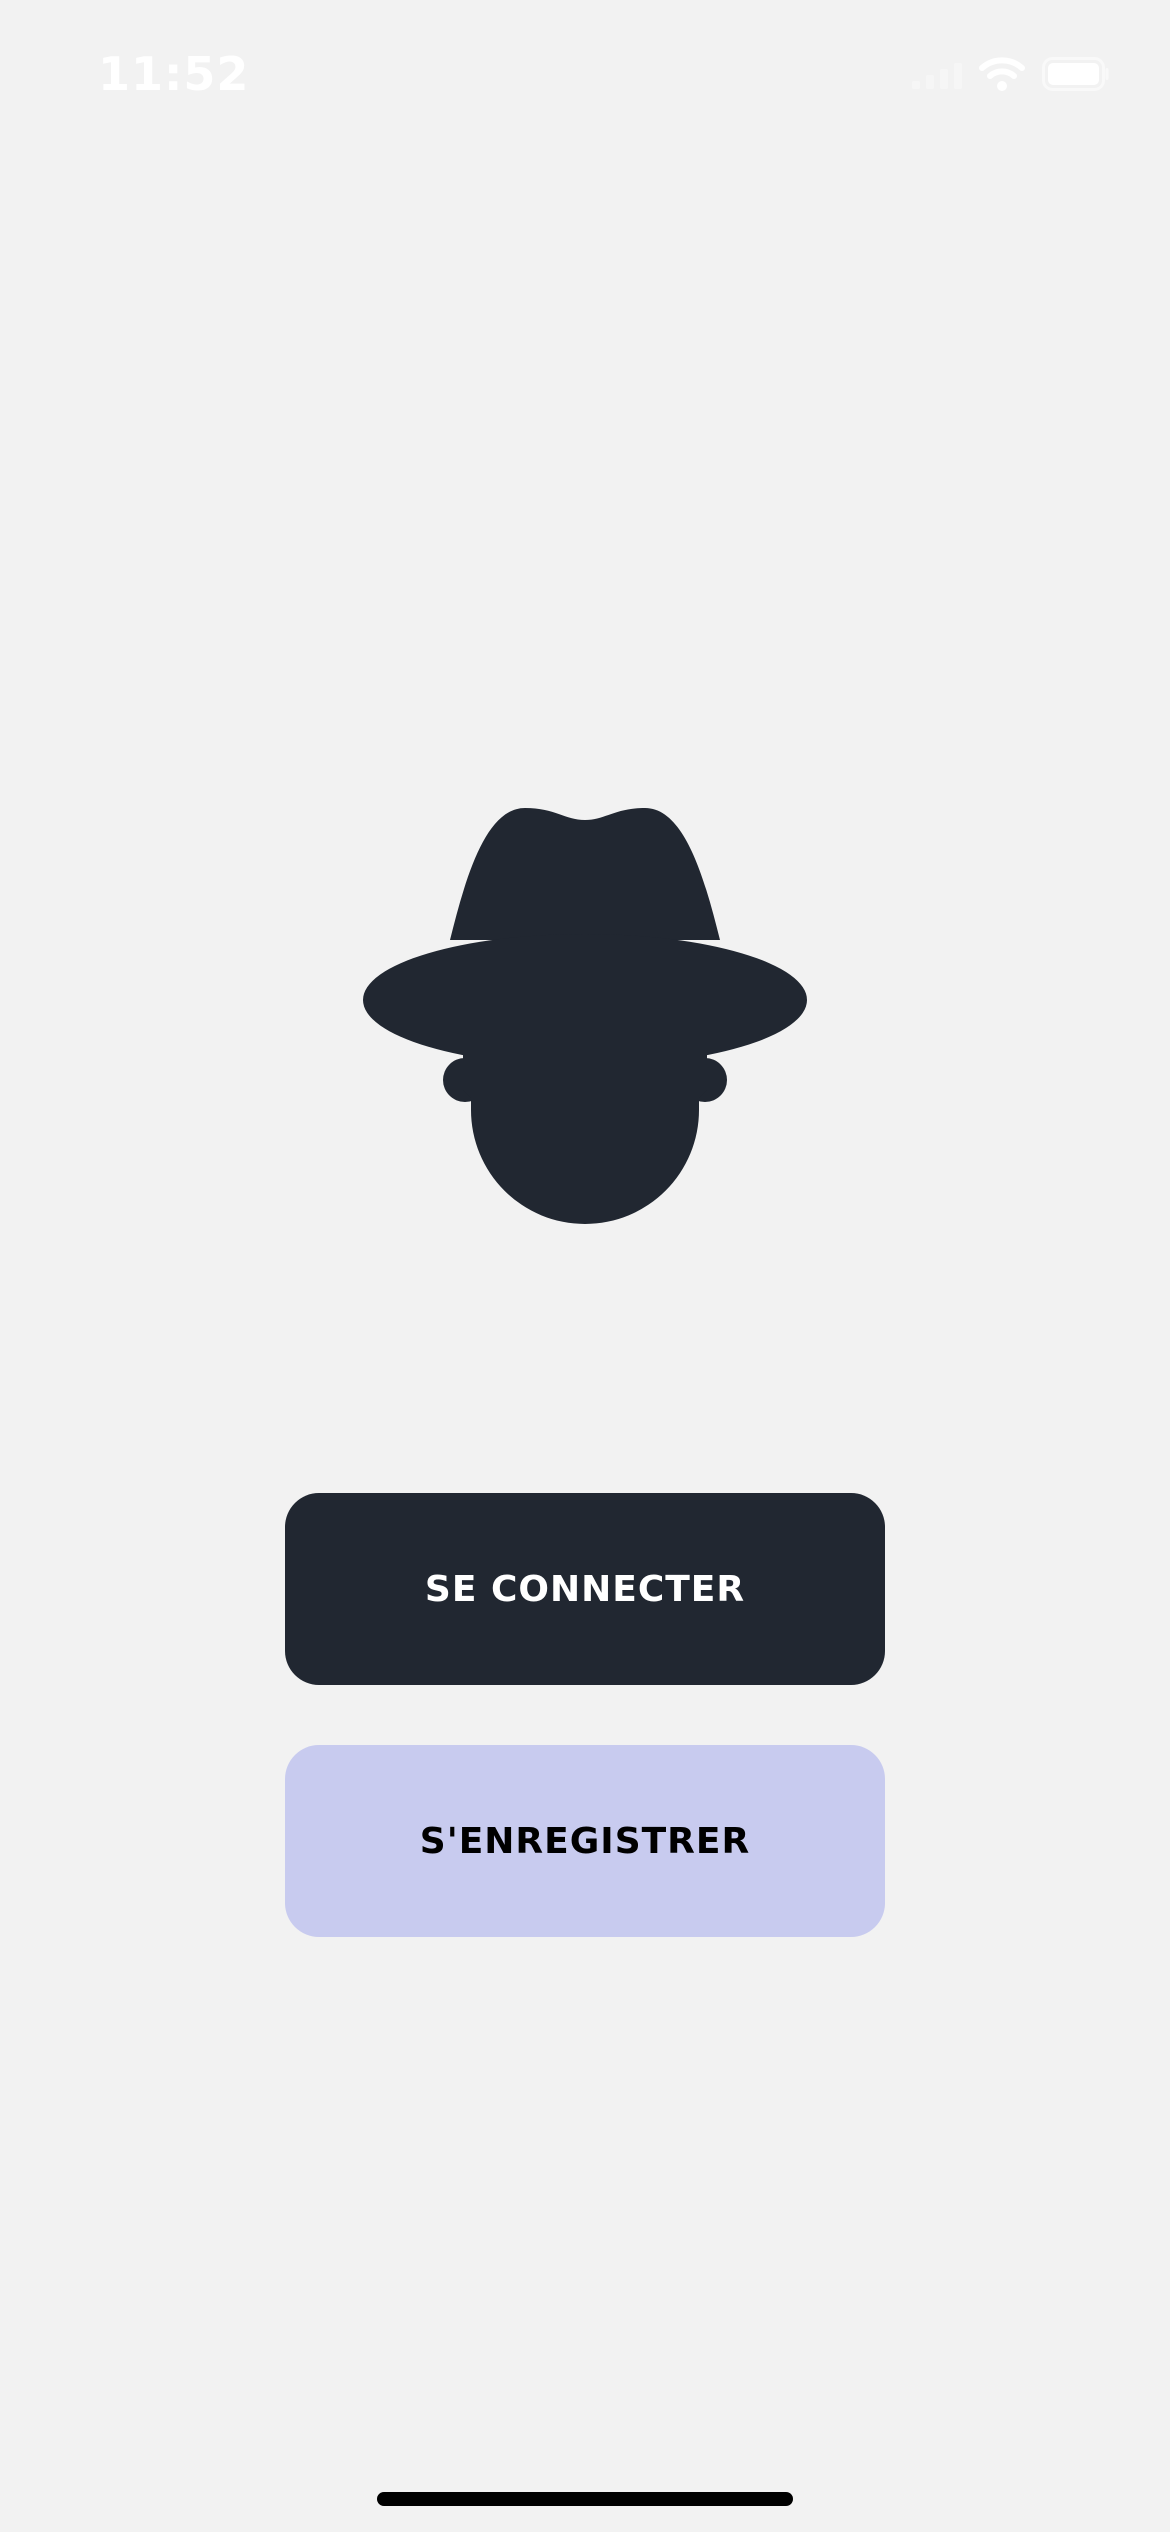  I want to click on home-indicator, so click(585, 2499).